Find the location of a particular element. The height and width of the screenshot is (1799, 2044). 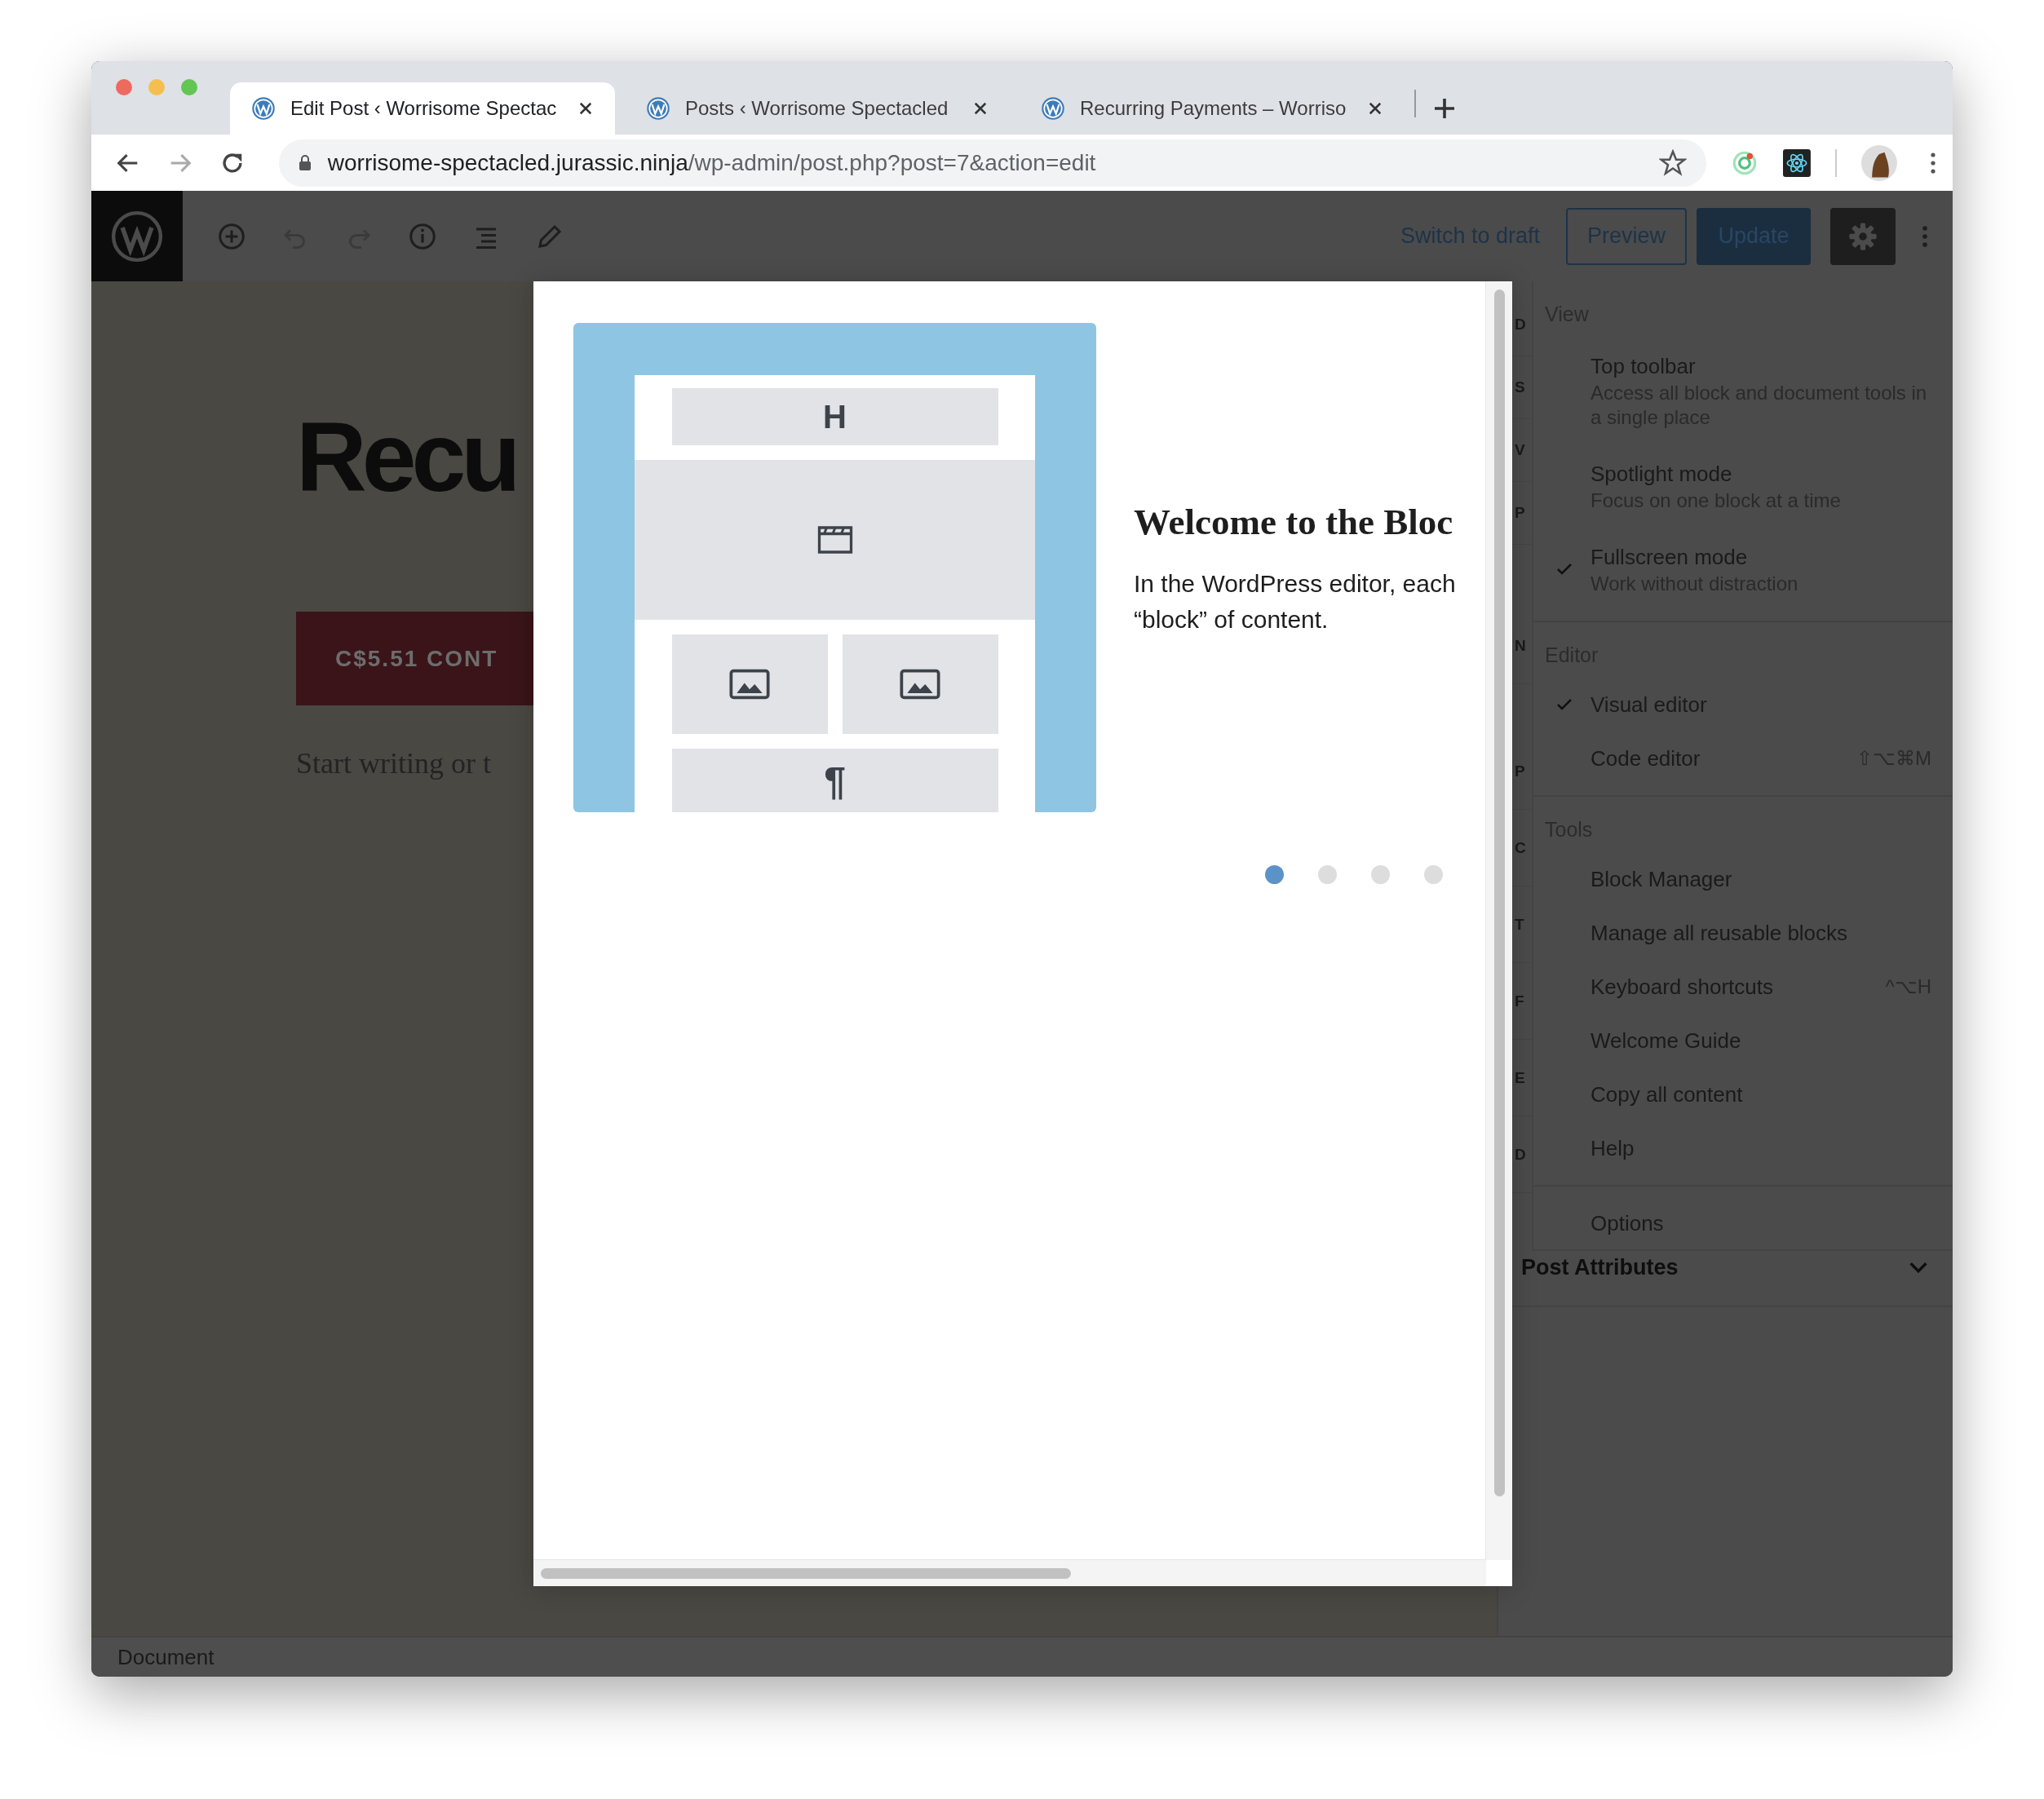

zoom-window-button is located at coordinates (189, 87).